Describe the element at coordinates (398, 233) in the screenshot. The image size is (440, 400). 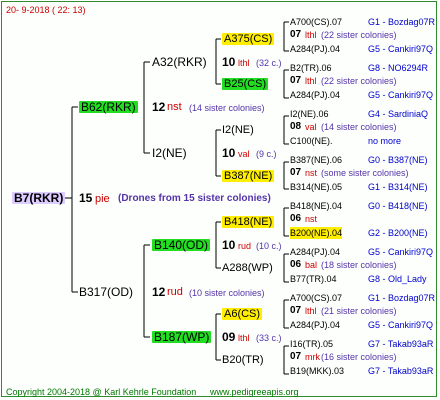
I see `gen4-origin-bottom-4: G2 - B200(NE)` at that location.